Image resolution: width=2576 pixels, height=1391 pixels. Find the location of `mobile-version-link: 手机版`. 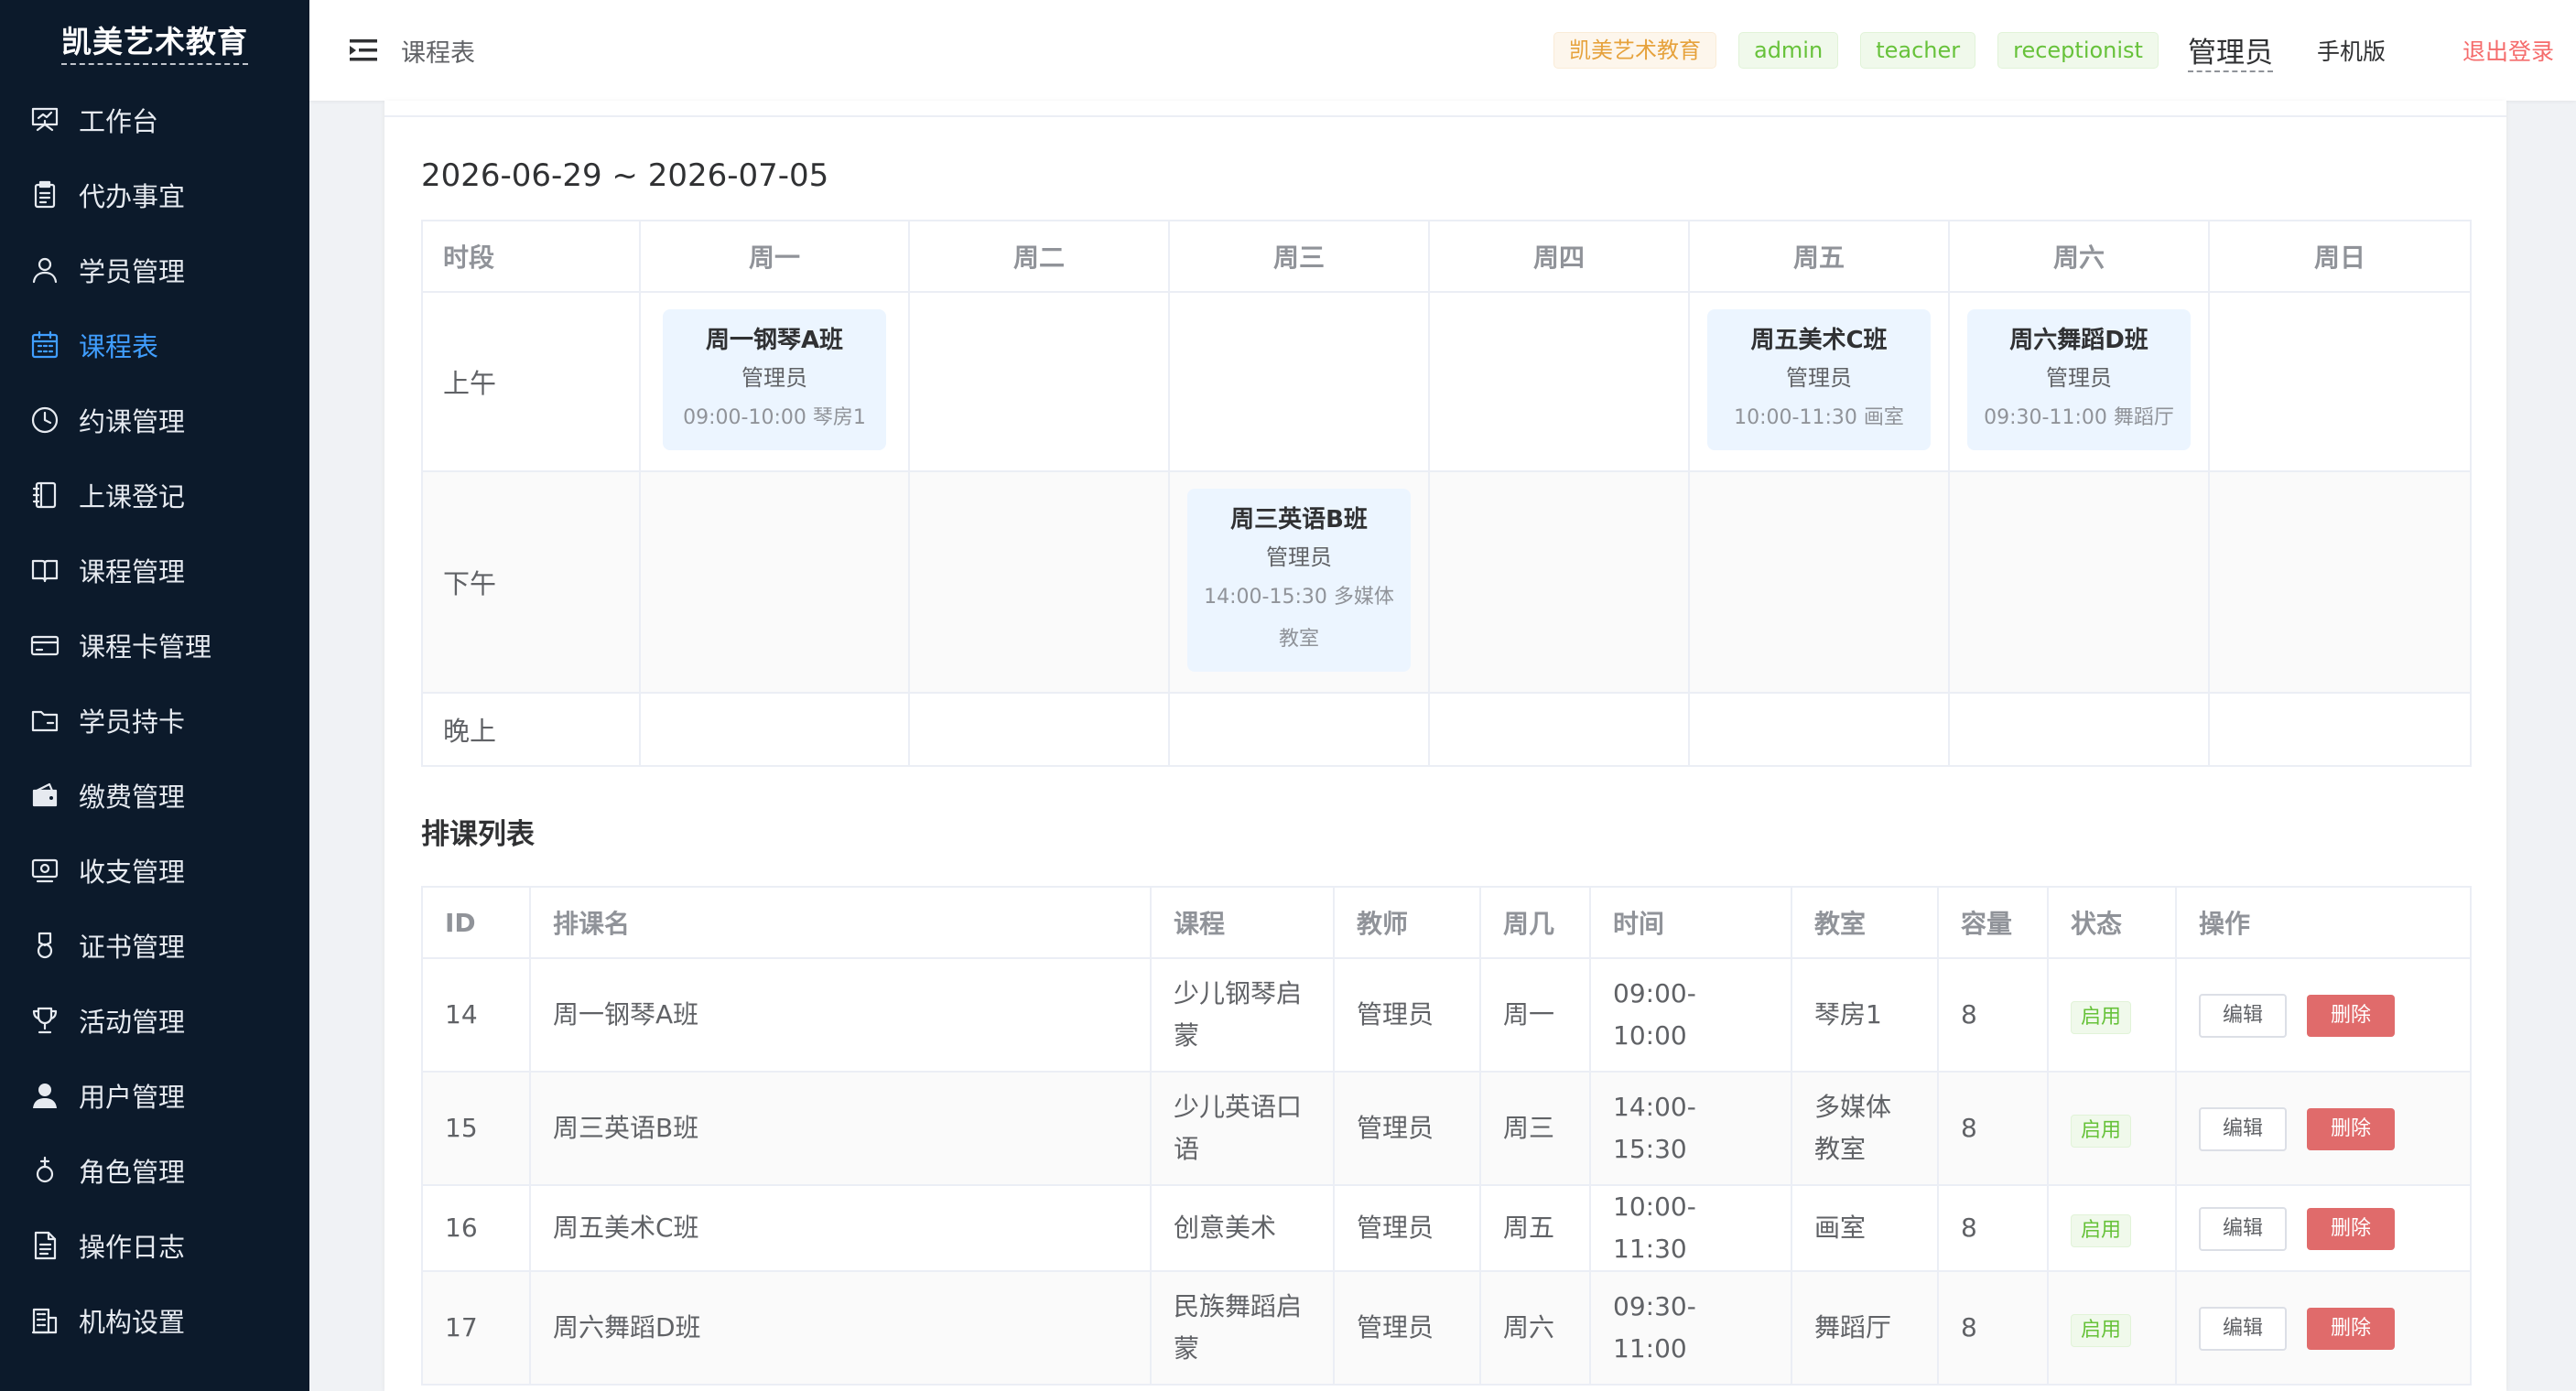

mobile-version-link: 手机版 is located at coordinates (2351, 51).